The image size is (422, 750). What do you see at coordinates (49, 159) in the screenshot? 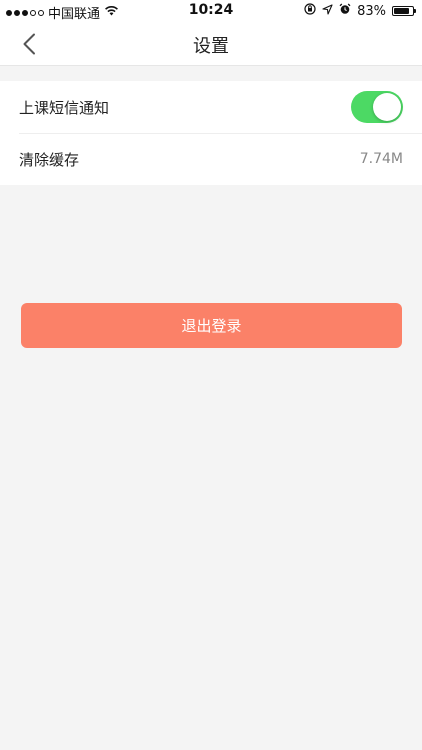
I see `setting-label: 清除缓存` at bounding box center [49, 159].